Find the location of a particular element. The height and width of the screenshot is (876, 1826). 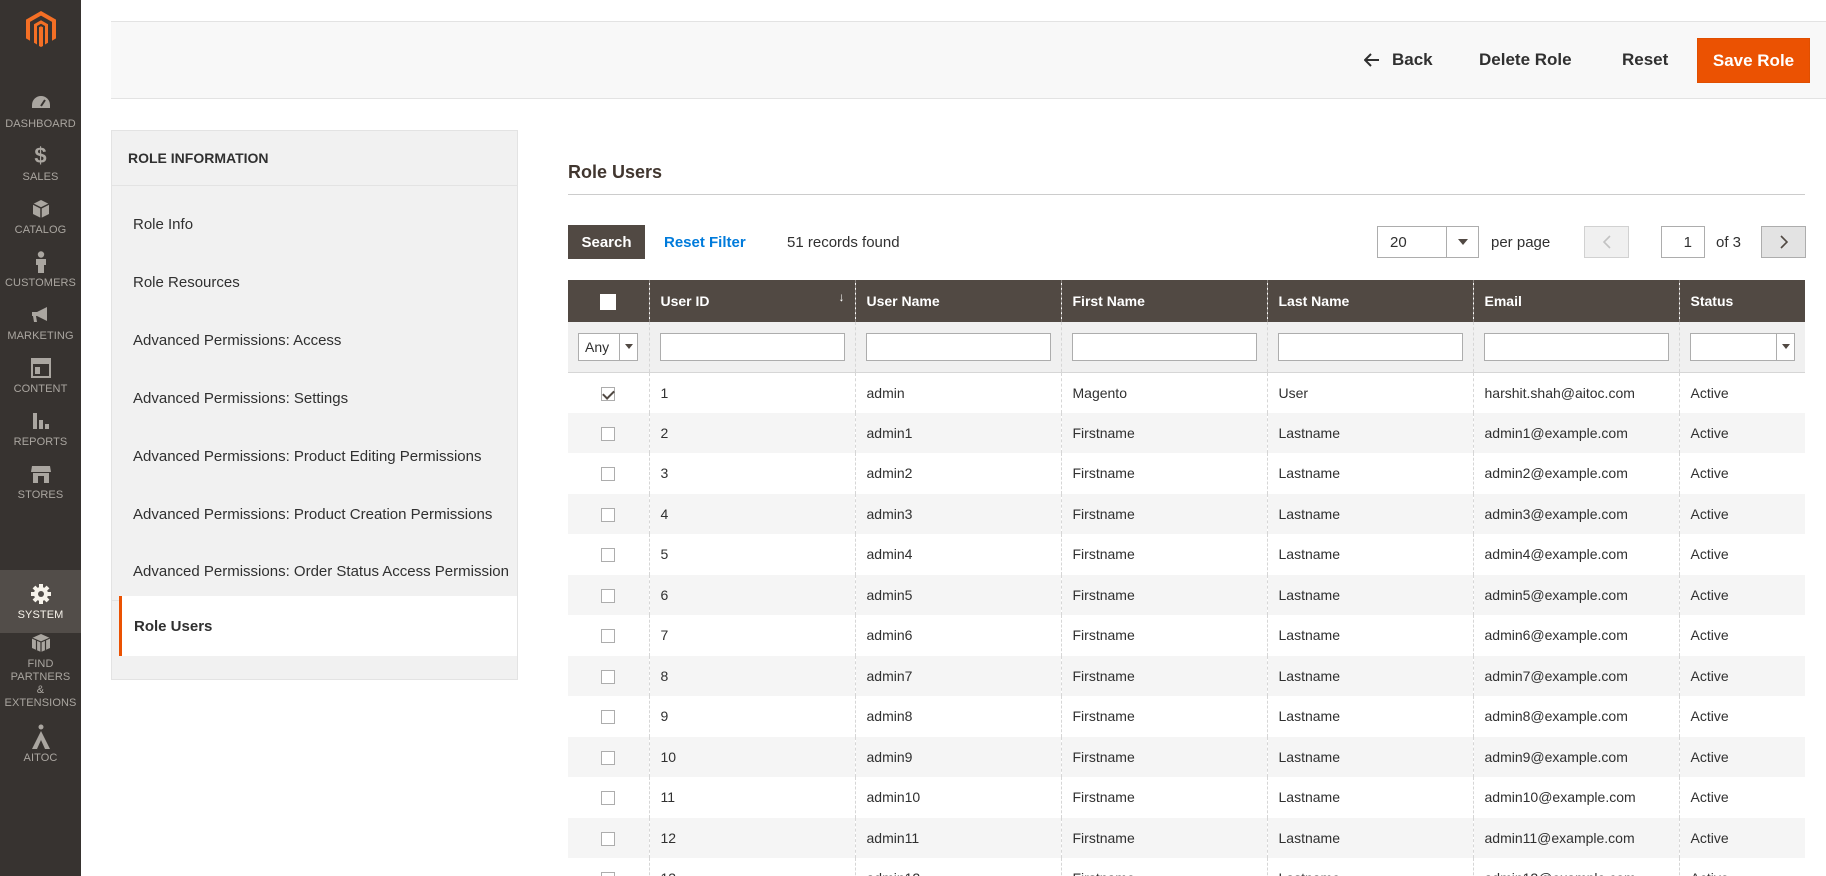

status-filter-select is located at coordinates (1742, 346).